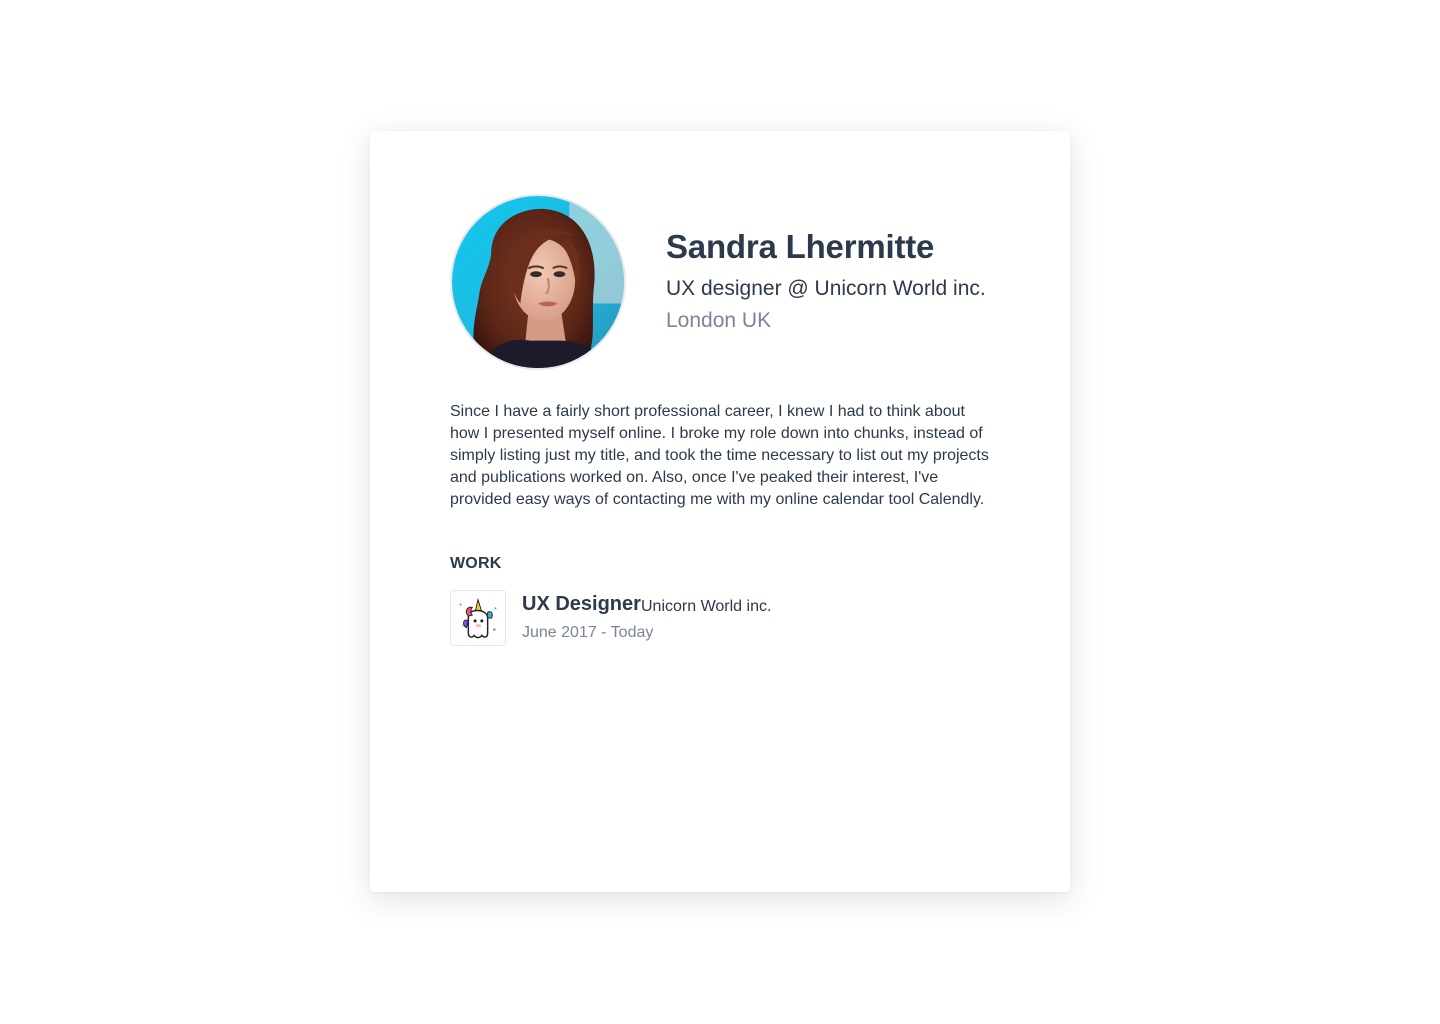 This screenshot has width=1440, height=1024. What do you see at coordinates (476, 563) in the screenshot?
I see `work-section-title: WORK` at bounding box center [476, 563].